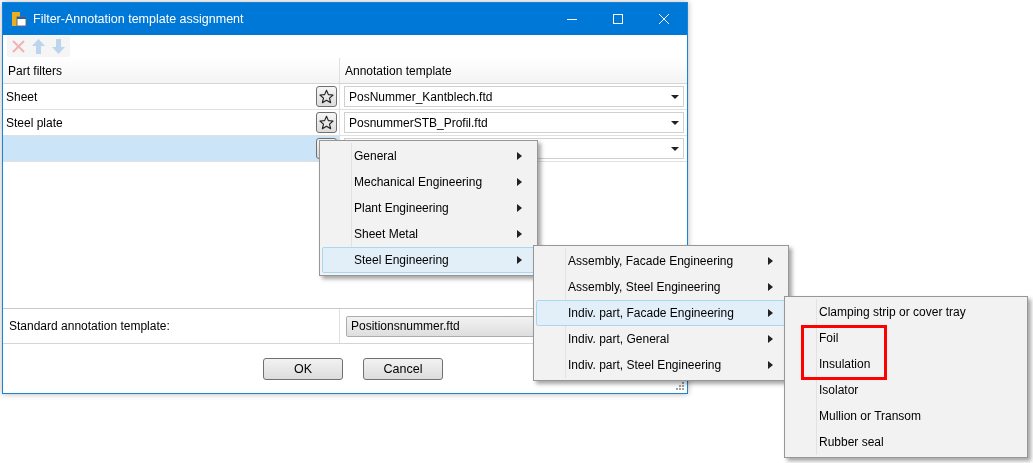  Describe the element at coordinates (661, 313) in the screenshot. I see `menu-item: Indiv. part, Facade Engineering` at that location.